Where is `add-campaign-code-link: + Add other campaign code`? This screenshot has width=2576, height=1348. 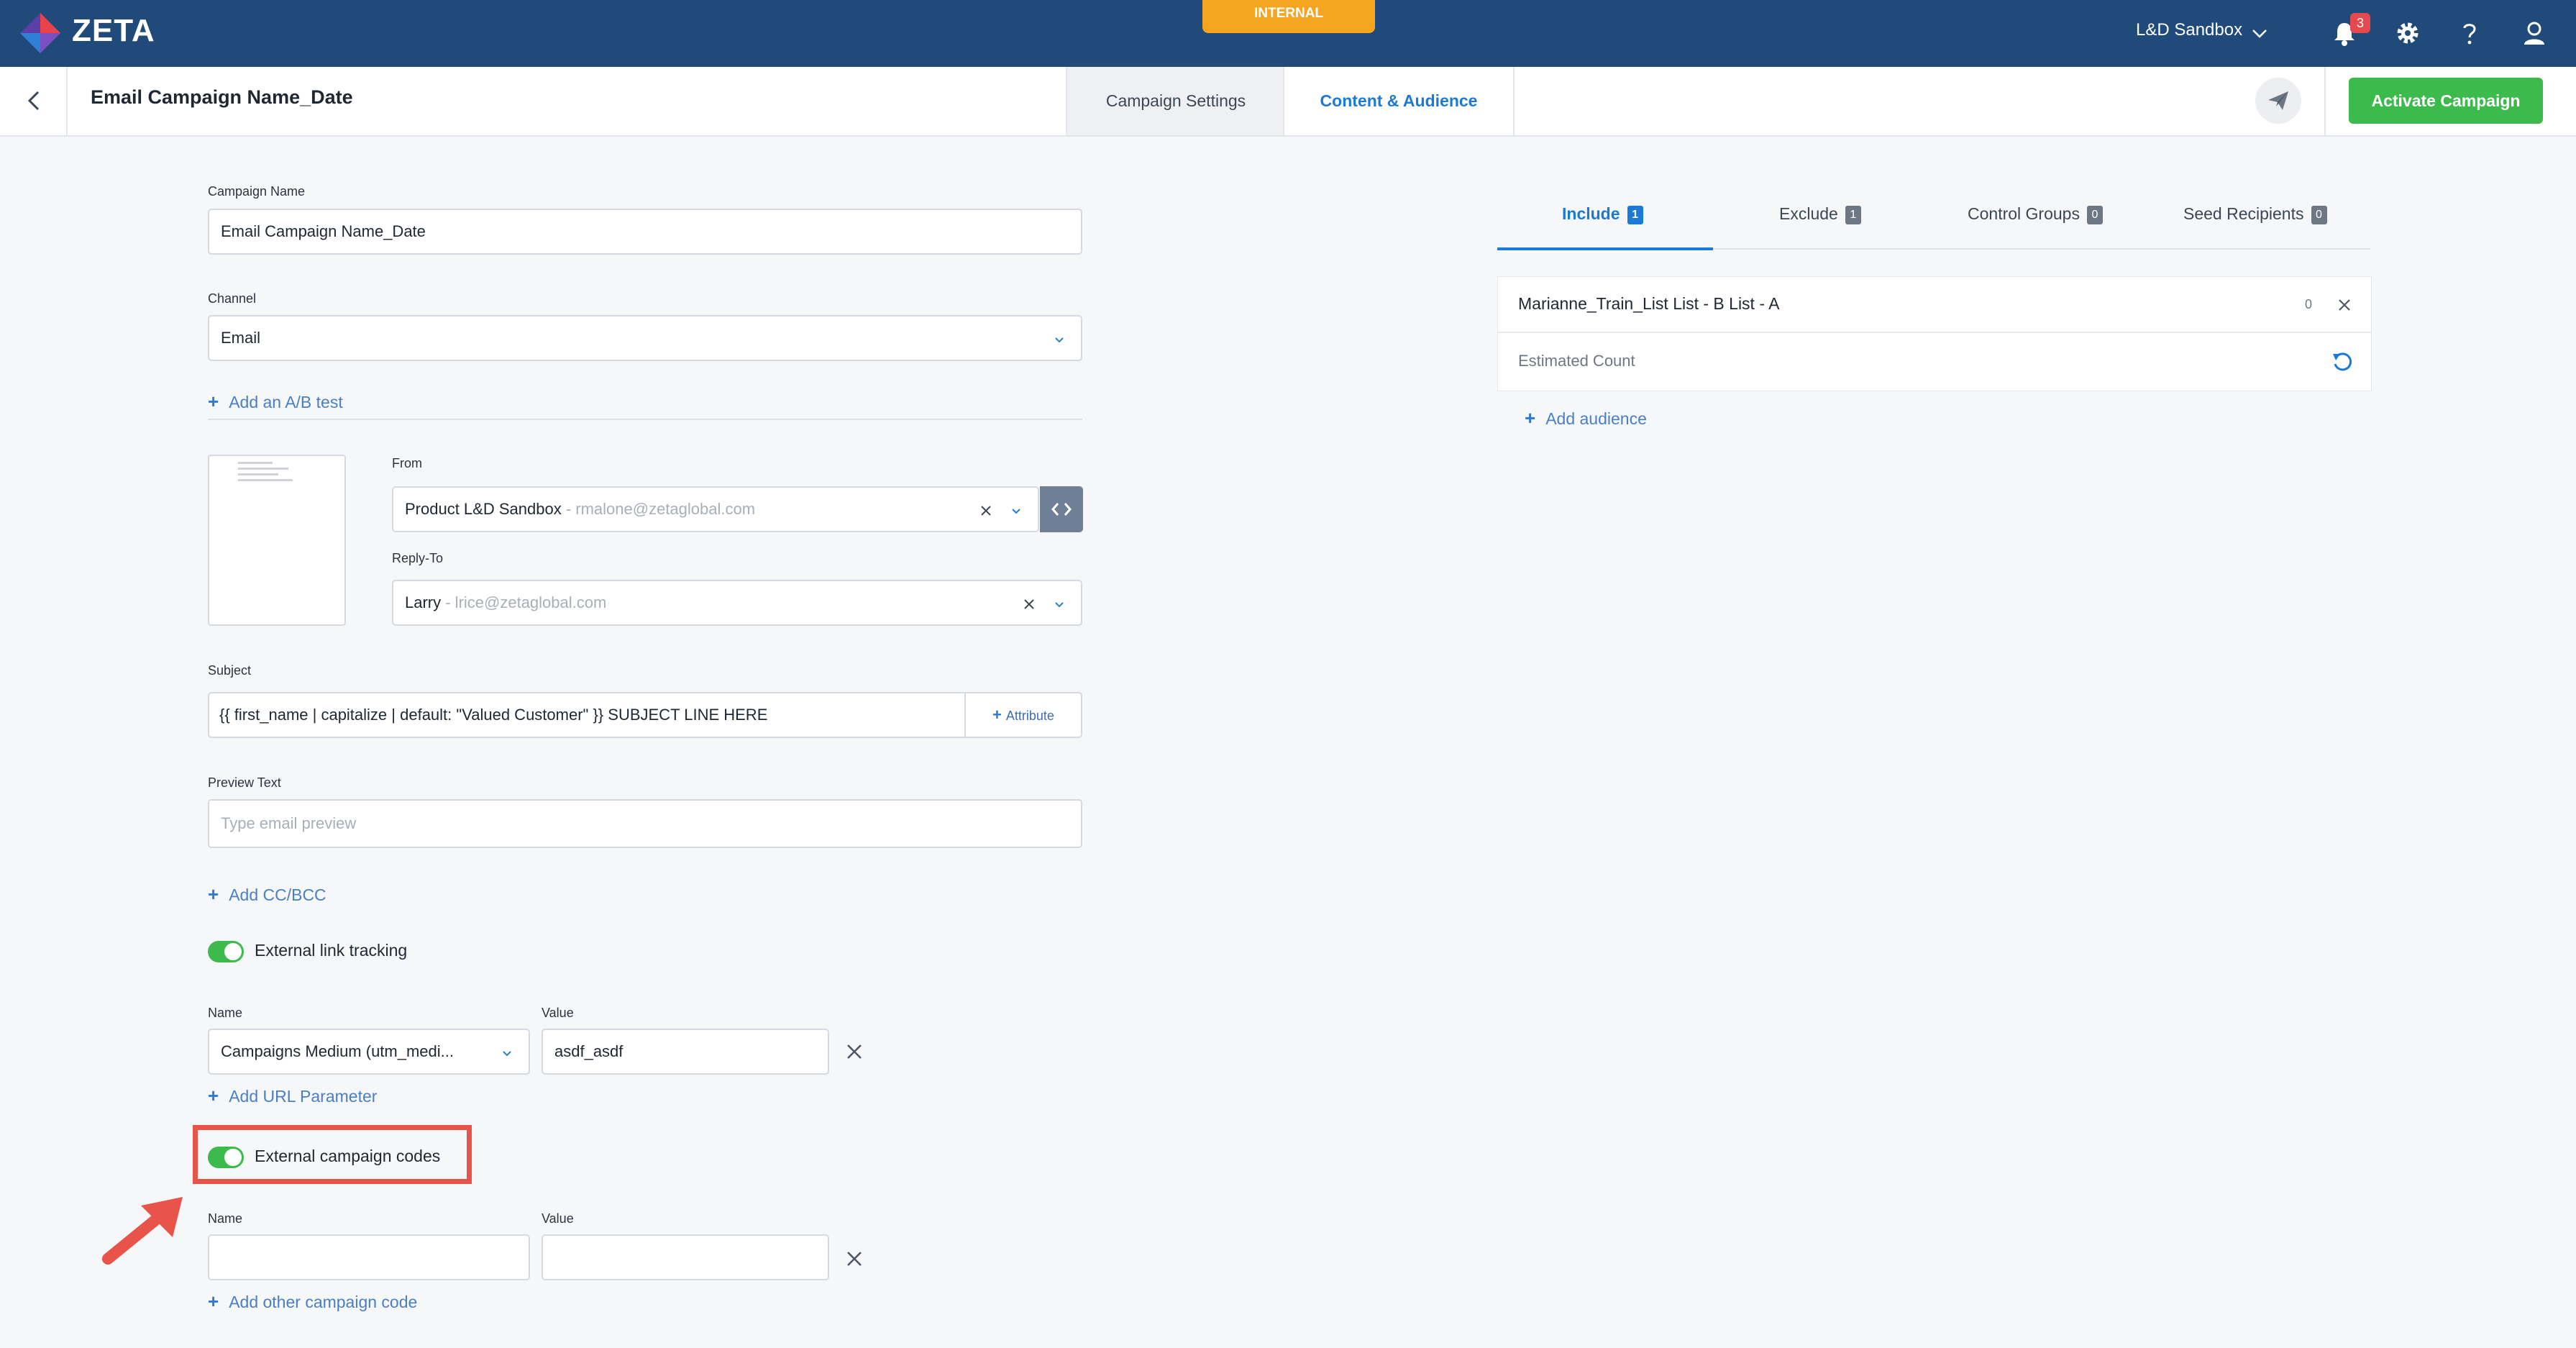 add-campaign-code-link: + Add other campaign code is located at coordinates (312, 1301).